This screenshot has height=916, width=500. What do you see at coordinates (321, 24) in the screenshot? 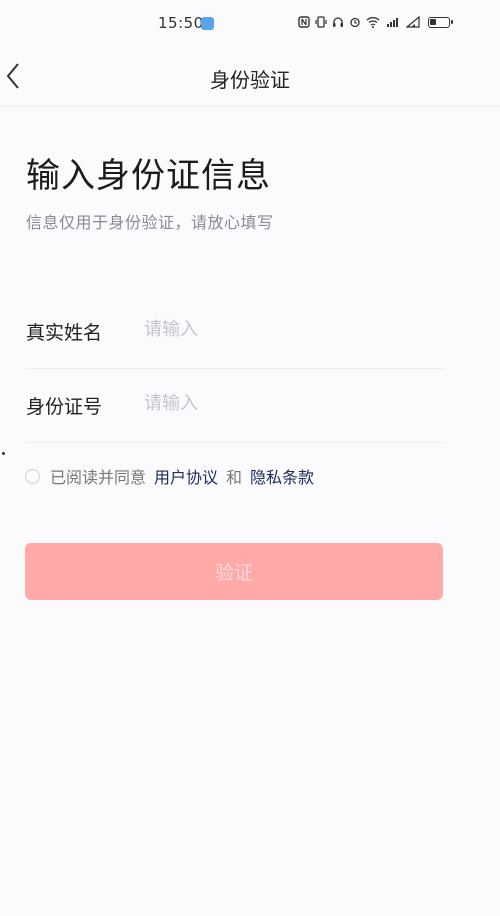
I see `vibrate-icon` at bounding box center [321, 24].